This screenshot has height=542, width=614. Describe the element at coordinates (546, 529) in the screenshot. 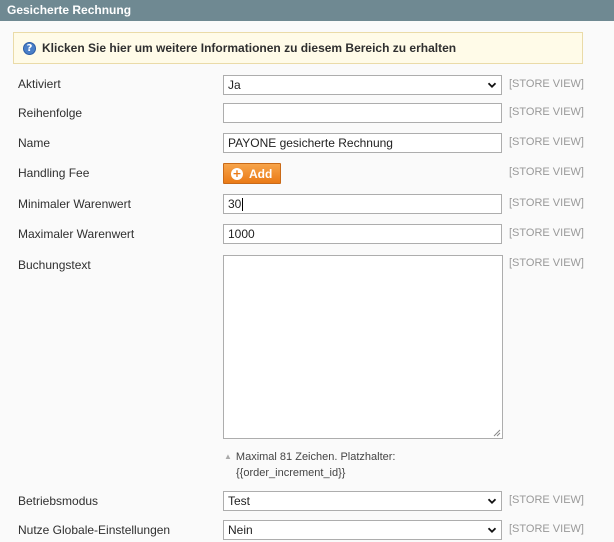

I see `scope-globale: [STORE VIEW]` at that location.